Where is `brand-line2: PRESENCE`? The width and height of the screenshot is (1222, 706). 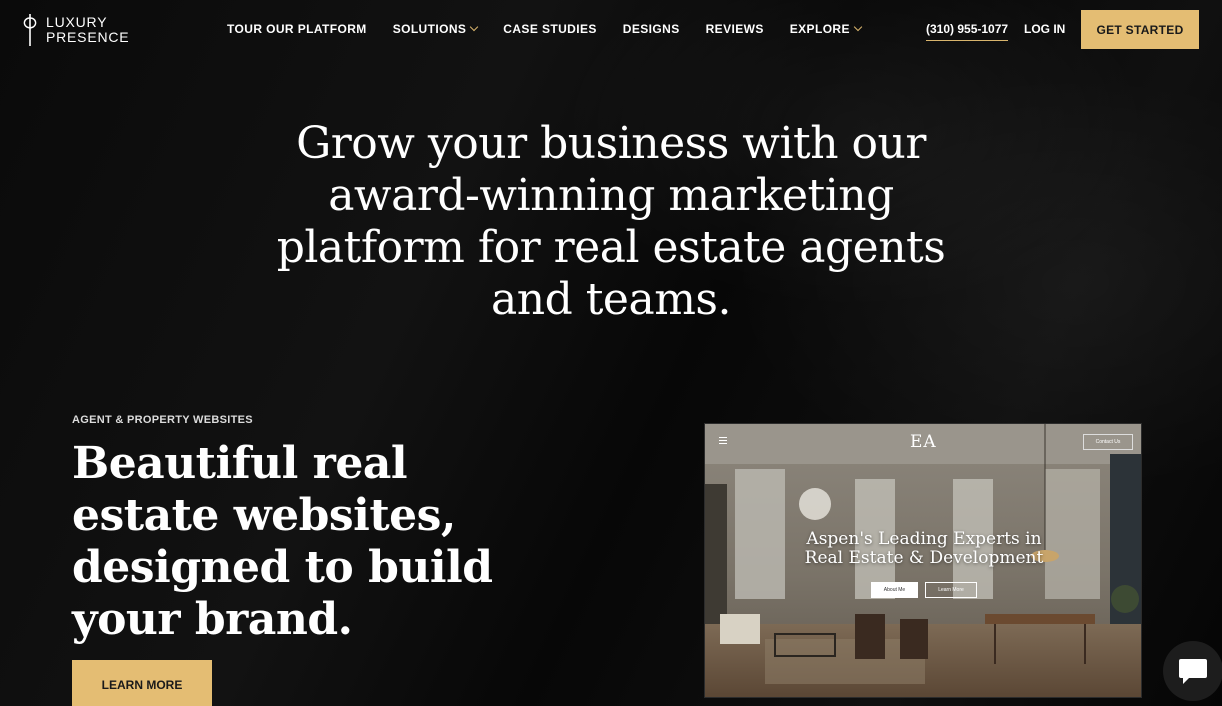 brand-line2: PRESENCE is located at coordinates (88, 37).